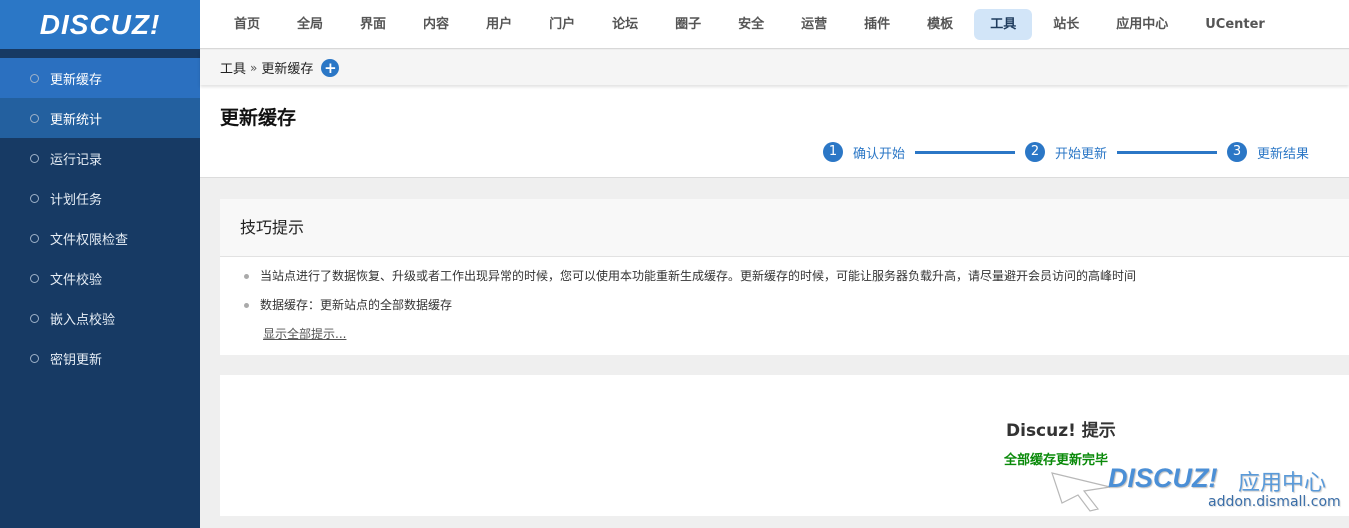 The width and height of the screenshot is (1349, 528). What do you see at coordinates (878, 154) in the screenshot?
I see `step-label: 确认开始` at bounding box center [878, 154].